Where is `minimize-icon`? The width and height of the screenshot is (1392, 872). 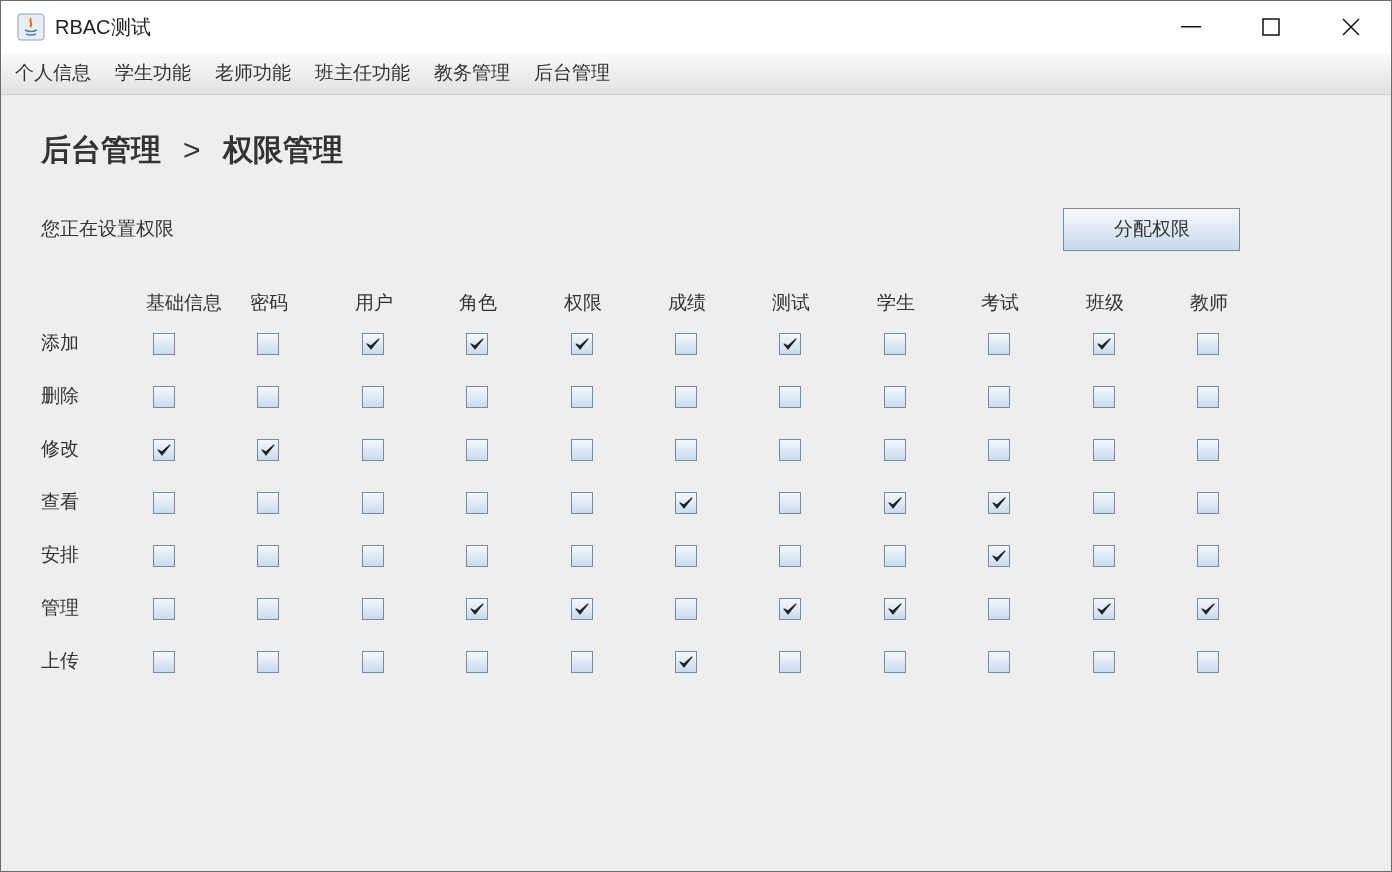 minimize-icon is located at coordinates (1191, 27).